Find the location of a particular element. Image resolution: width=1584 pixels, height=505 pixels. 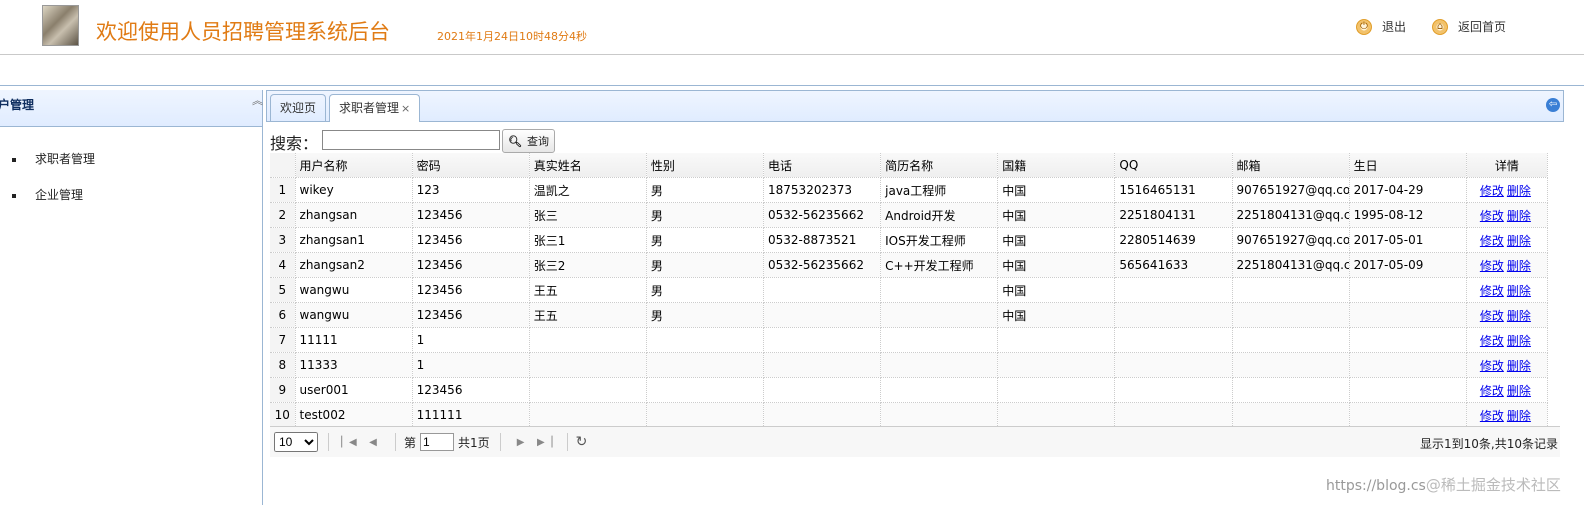

sidebar-header: 户管理 ︽ is located at coordinates (131, 108).